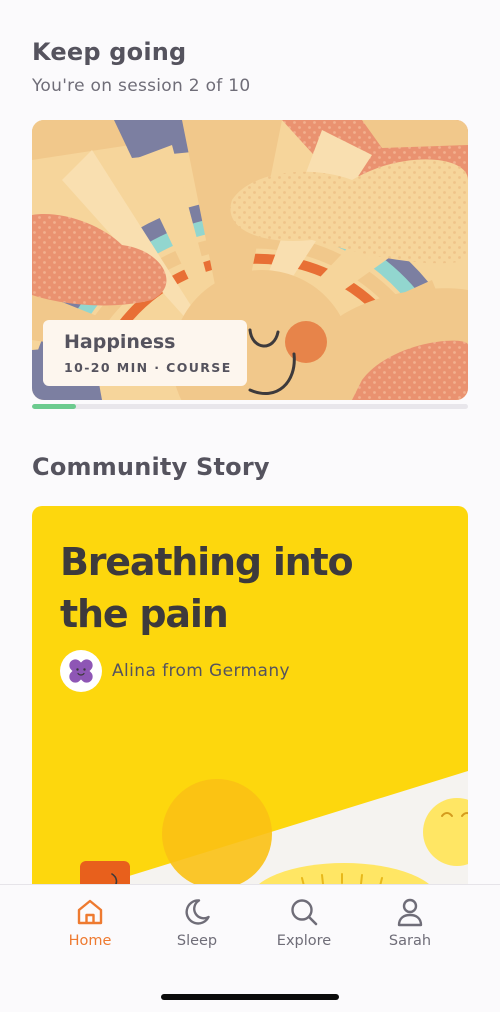 The height and width of the screenshot is (1012, 500). Describe the element at coordinates (304, 929) in the screenshot. I see `tab-explore: Explore` at that location.